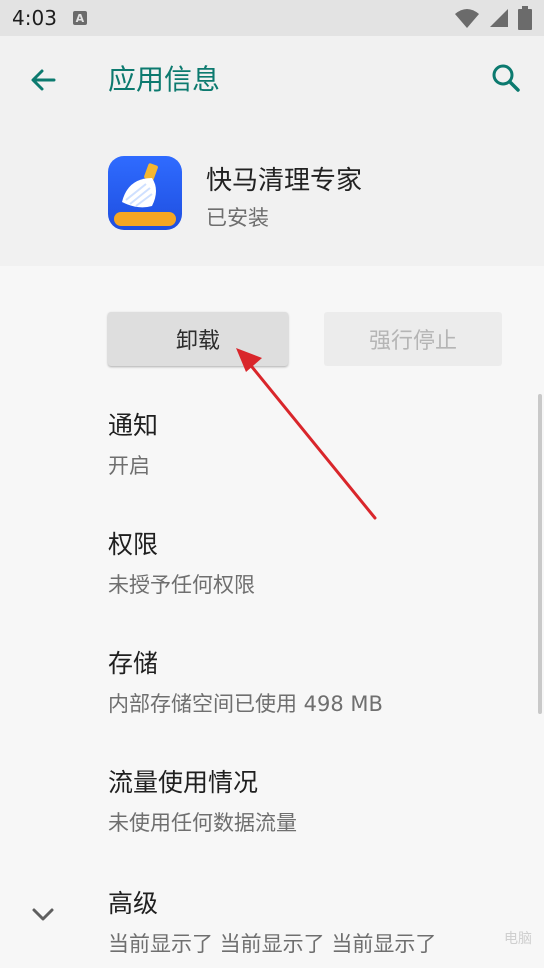 The width and height of the screenshot is (544, 968). What do you see at coordinates (499, 18) in the screenshot?
I see `cell-signal-icon` at bounding box center [499, 18].